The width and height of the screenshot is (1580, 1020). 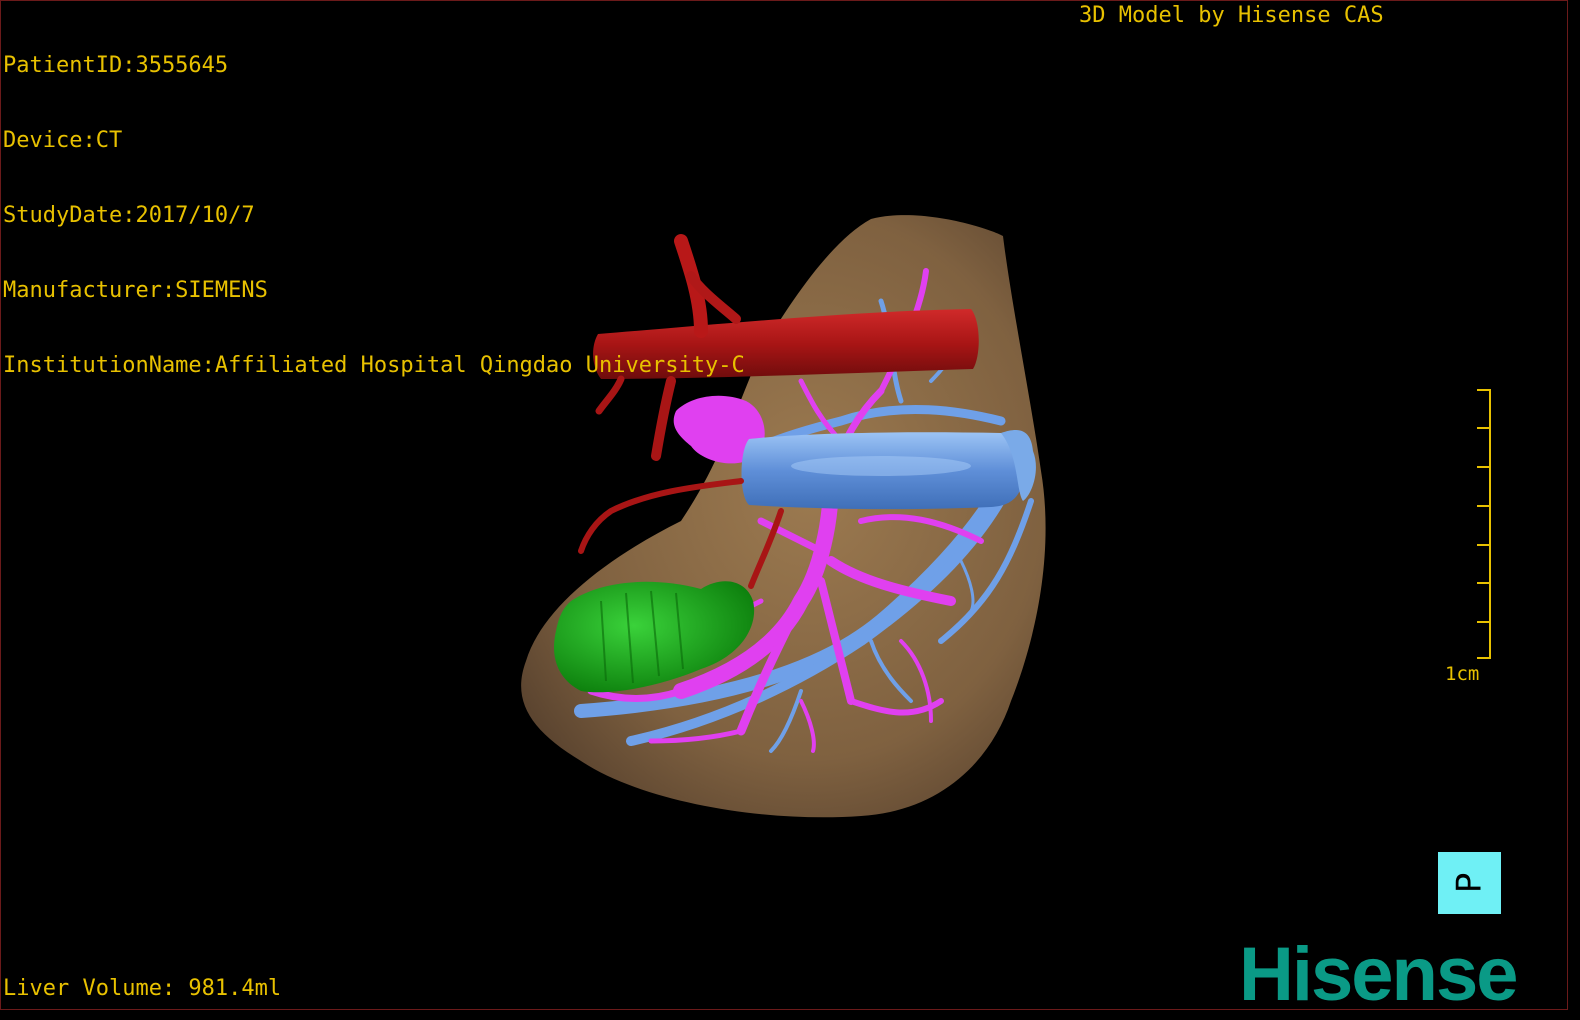 I want to click on liver-volume: Liver Volume: 981.4ml, so click(x=142, y=988).